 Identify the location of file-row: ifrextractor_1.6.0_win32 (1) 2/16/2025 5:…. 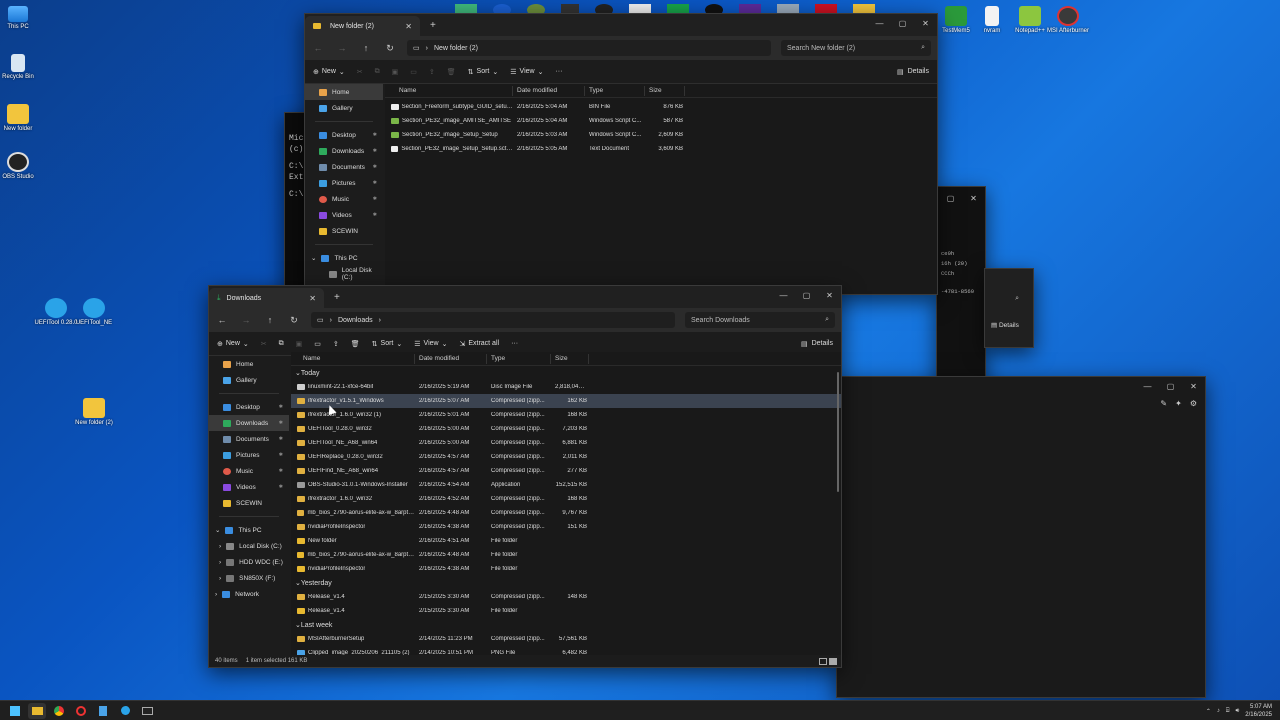
(566, 415).